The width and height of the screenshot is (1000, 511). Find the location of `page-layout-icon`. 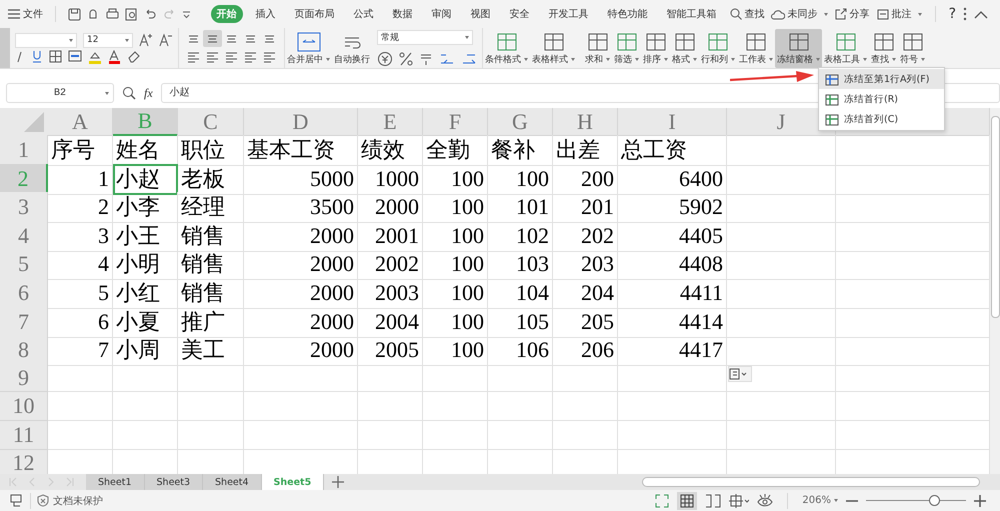

page-layout-icon is located at coordinates (739, 501).